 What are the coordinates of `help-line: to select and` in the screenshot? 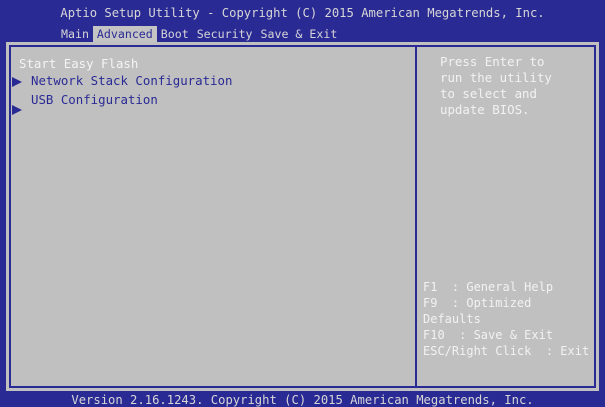 It's located at (488, 93).